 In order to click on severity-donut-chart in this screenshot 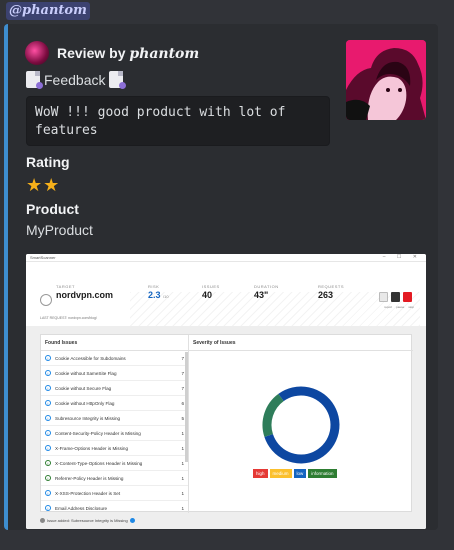, I will do `click(301, 425)`.